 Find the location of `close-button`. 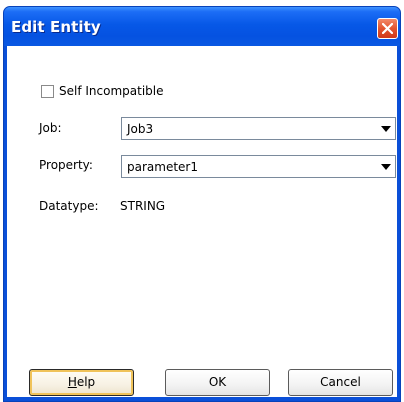

close-button is located at coordinates (387, 28).